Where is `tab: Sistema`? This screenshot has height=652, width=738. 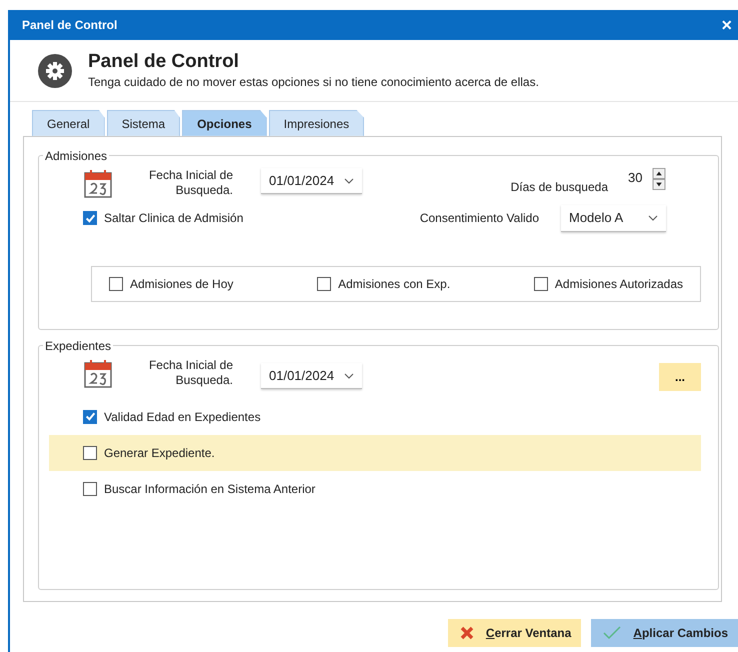 tab: Sistema is located at coordinates (143, 123).